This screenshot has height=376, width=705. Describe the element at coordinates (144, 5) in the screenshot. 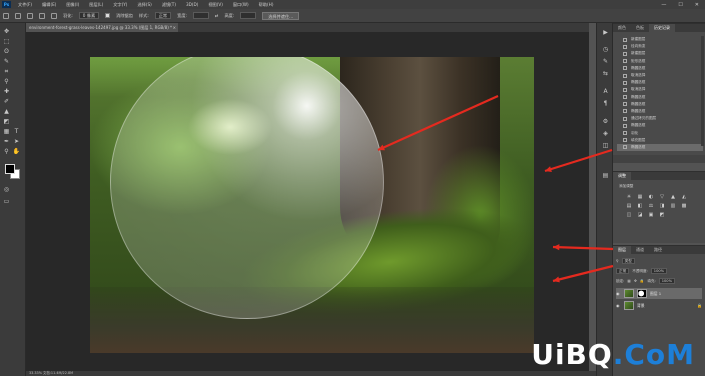

I see `menu-select: 选择(S)` at that location.